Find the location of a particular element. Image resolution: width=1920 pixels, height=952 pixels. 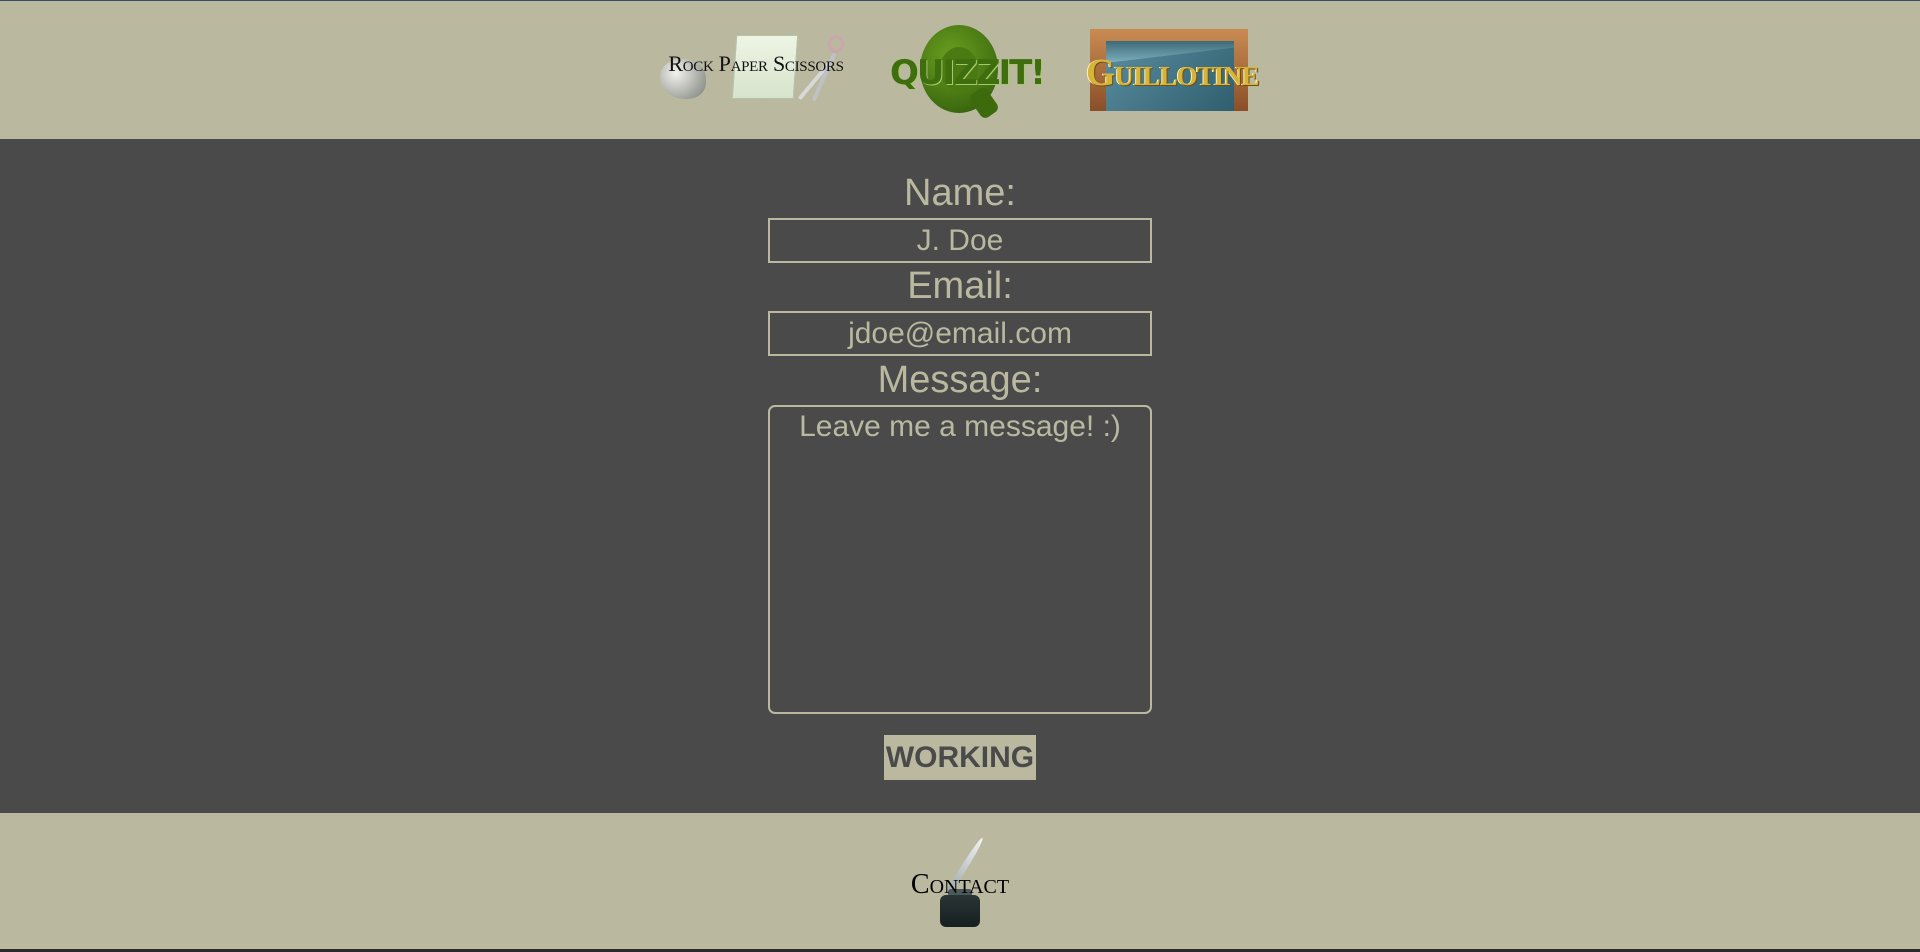

rock-paper-scissors-link: Rock Paper Scissors is located at coordinates (754, 67).